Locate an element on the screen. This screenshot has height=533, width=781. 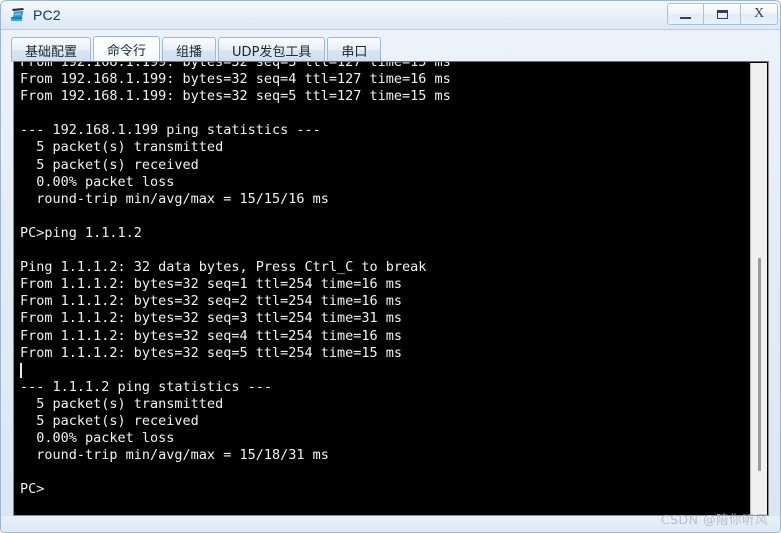
close-icon: X is located at coordinates (759, 13).